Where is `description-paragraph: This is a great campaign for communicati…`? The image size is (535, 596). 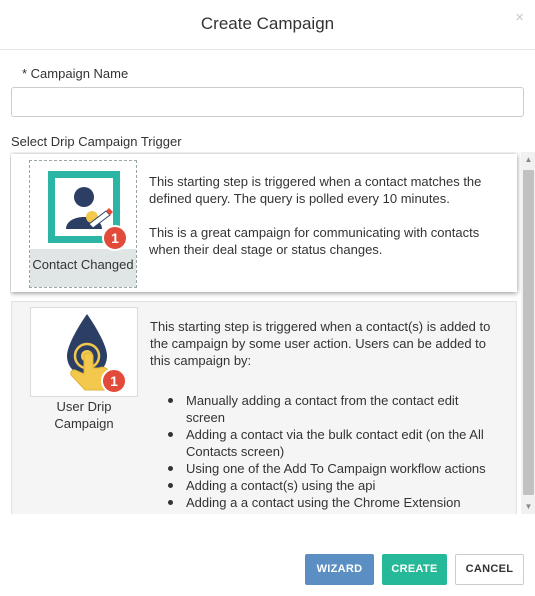
description-paragraph: This is a great campaign for communicati… is located at coordinates (314, 241).